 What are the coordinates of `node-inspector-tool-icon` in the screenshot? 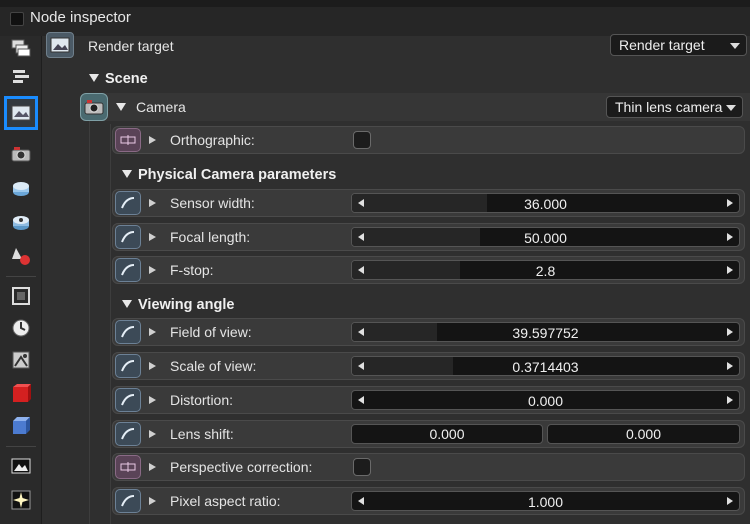 It's located at (21, 48).